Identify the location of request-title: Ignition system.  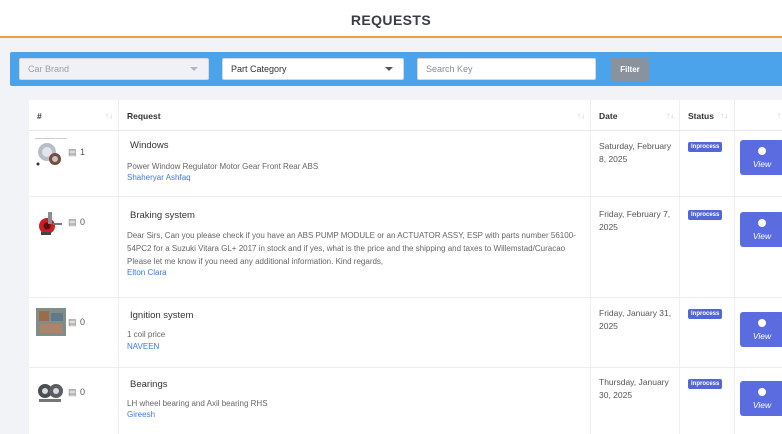
(162, 315).